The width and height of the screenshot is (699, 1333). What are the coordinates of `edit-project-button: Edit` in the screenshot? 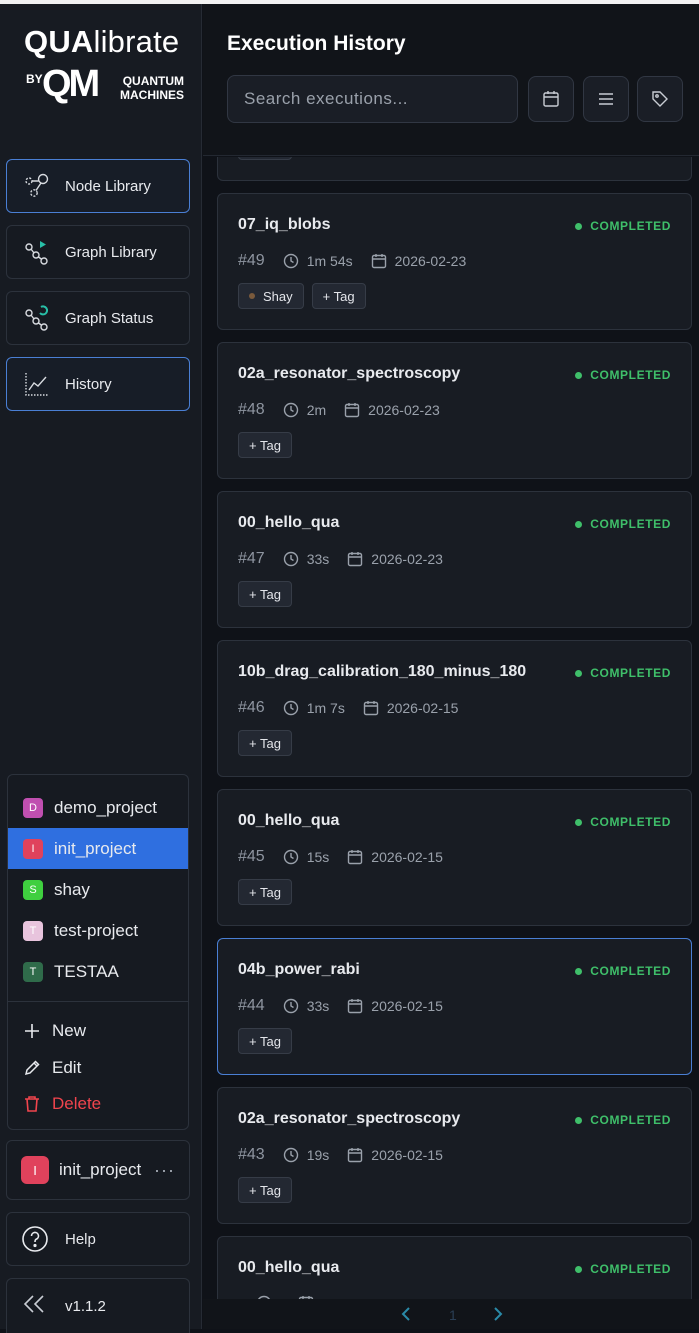 It's located at (98, 1068).